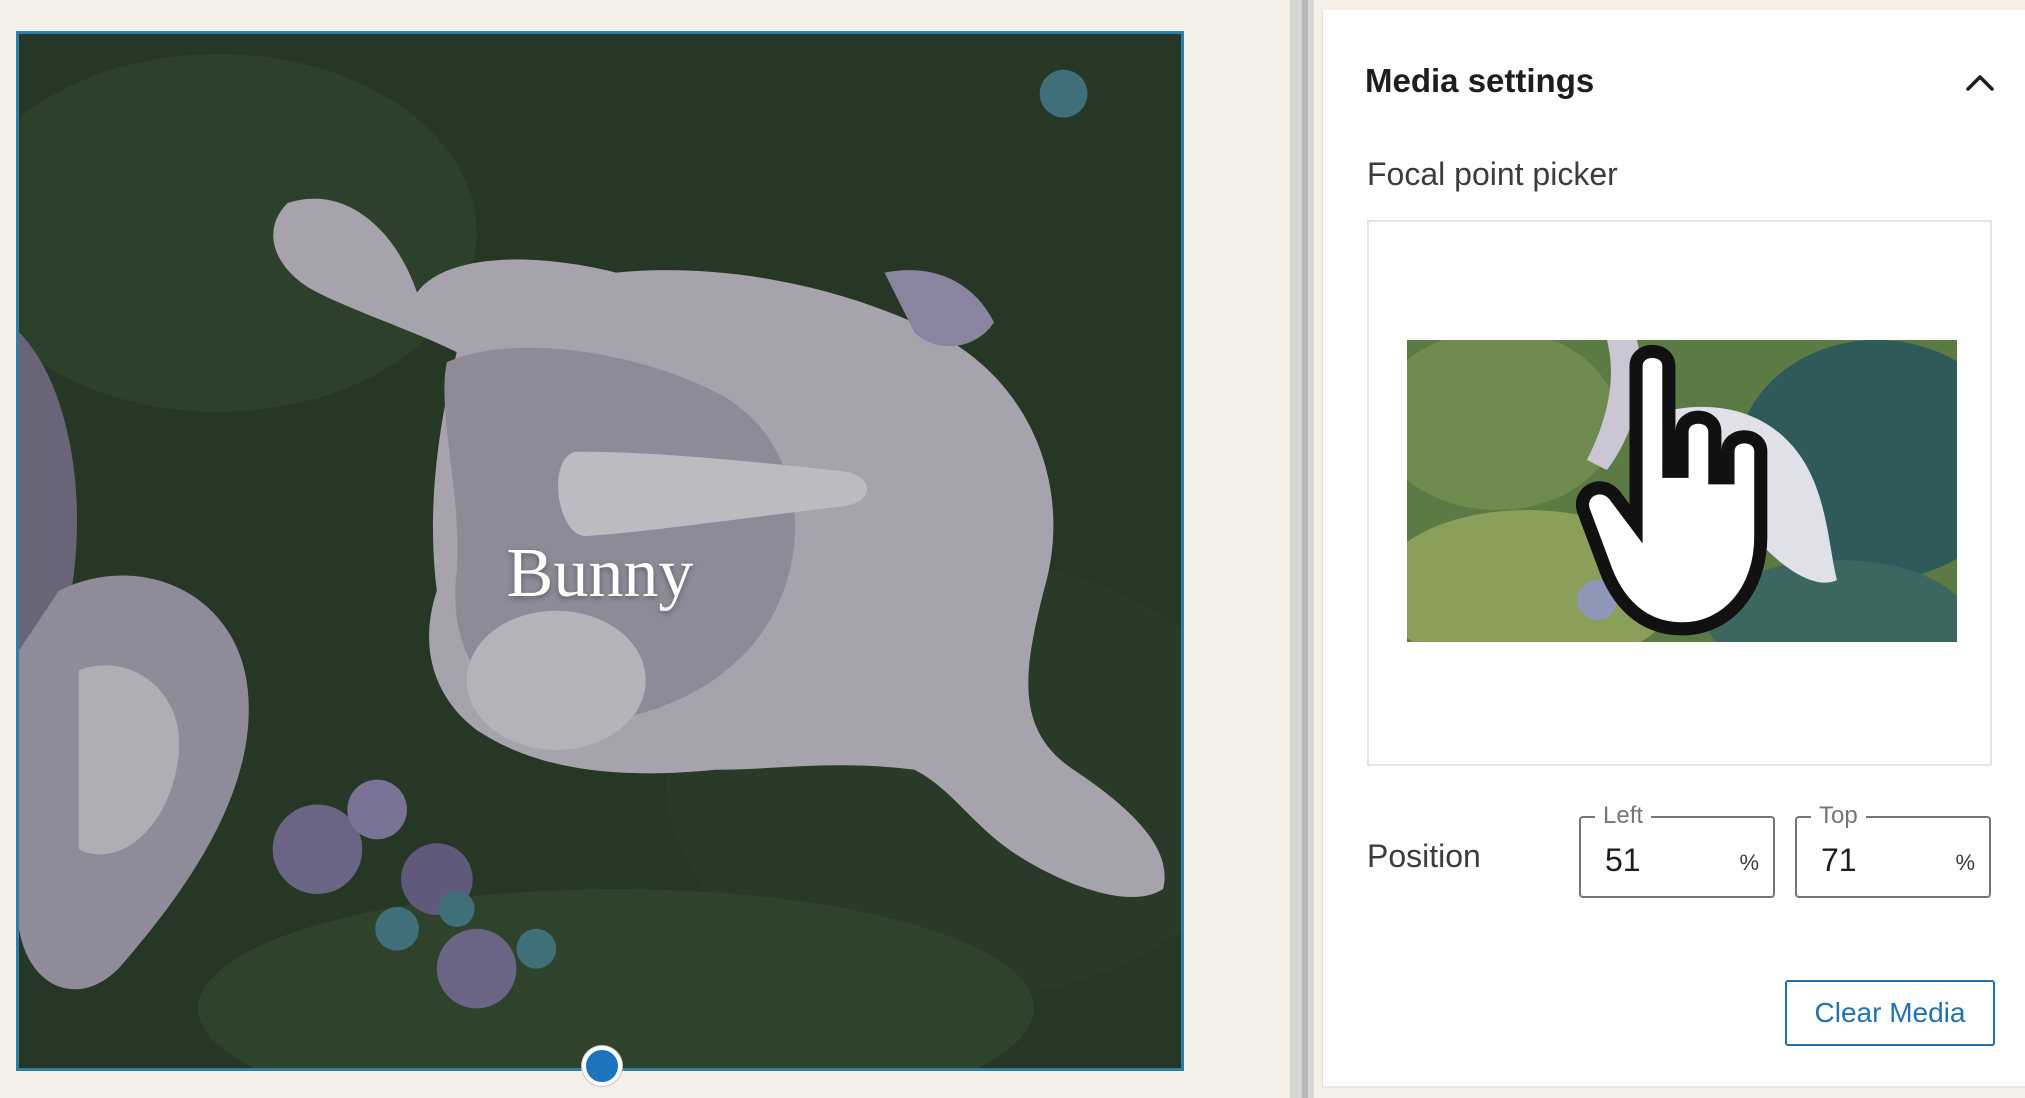  What do you see at coordinates (1305, 549) in the screenshot?
I see `panel-divider-line` at bounding box center [1305, 549].